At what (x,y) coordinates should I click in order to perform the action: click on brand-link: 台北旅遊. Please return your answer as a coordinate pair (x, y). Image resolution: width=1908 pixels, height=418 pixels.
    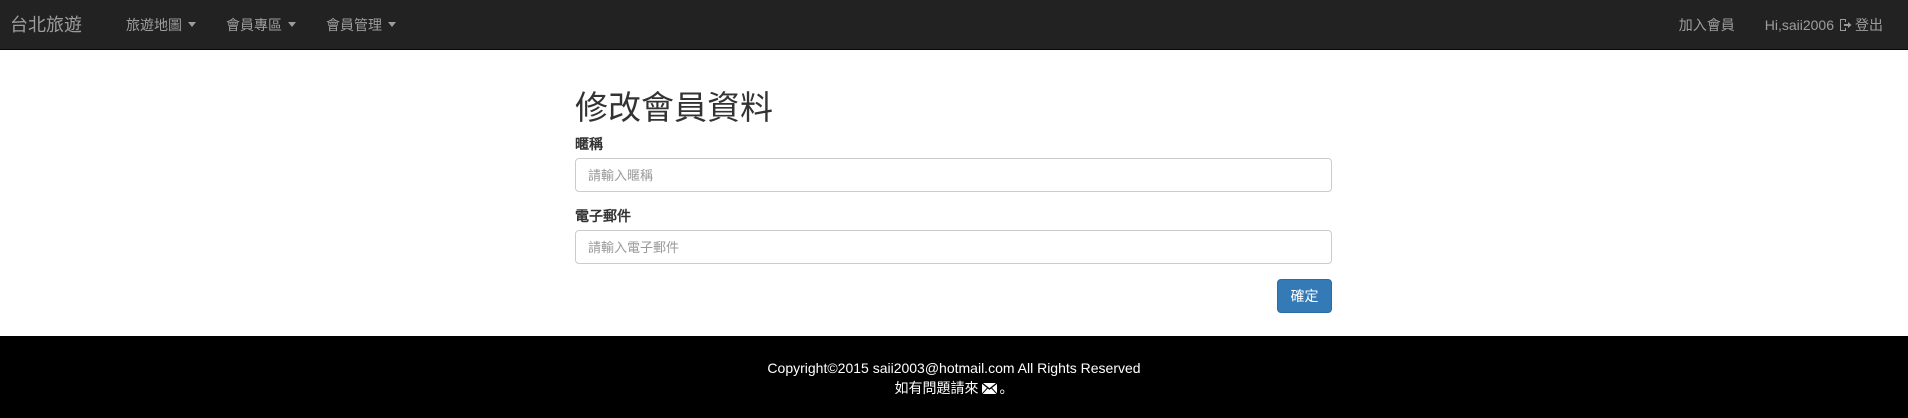
    Looking at the image, I should click on (48, 25).